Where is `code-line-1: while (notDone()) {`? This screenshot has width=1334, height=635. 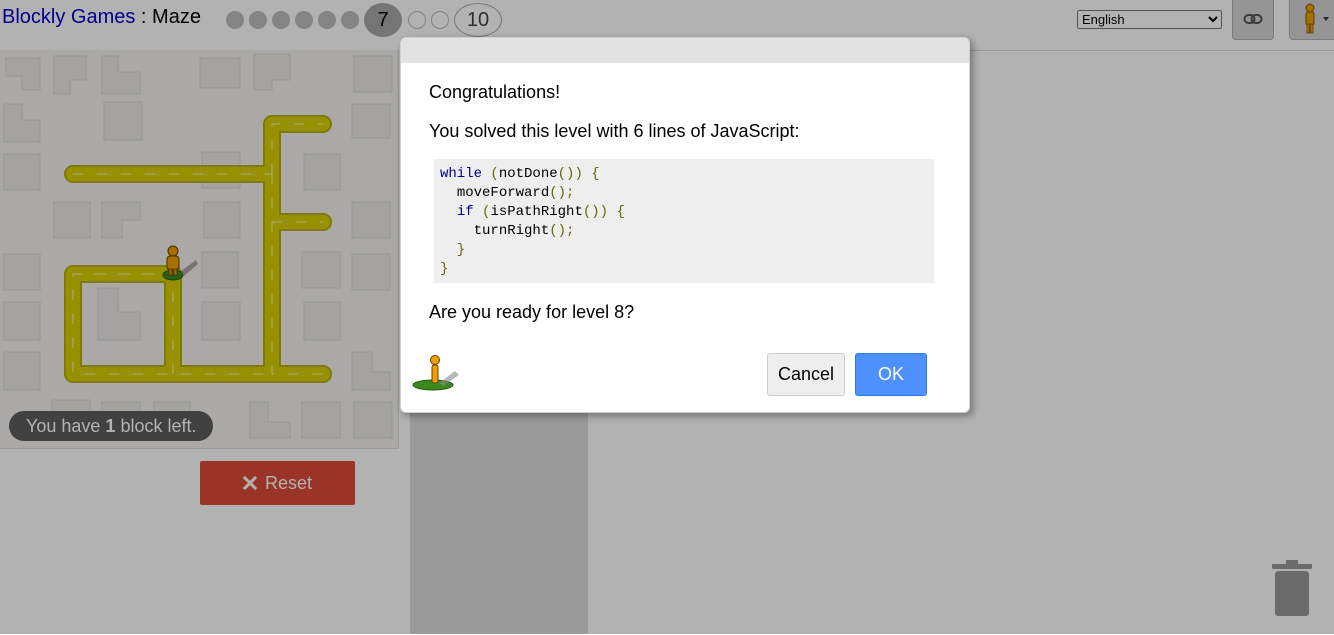
code-line-1: while (notDone()) { is located at coordinates (520, 174).